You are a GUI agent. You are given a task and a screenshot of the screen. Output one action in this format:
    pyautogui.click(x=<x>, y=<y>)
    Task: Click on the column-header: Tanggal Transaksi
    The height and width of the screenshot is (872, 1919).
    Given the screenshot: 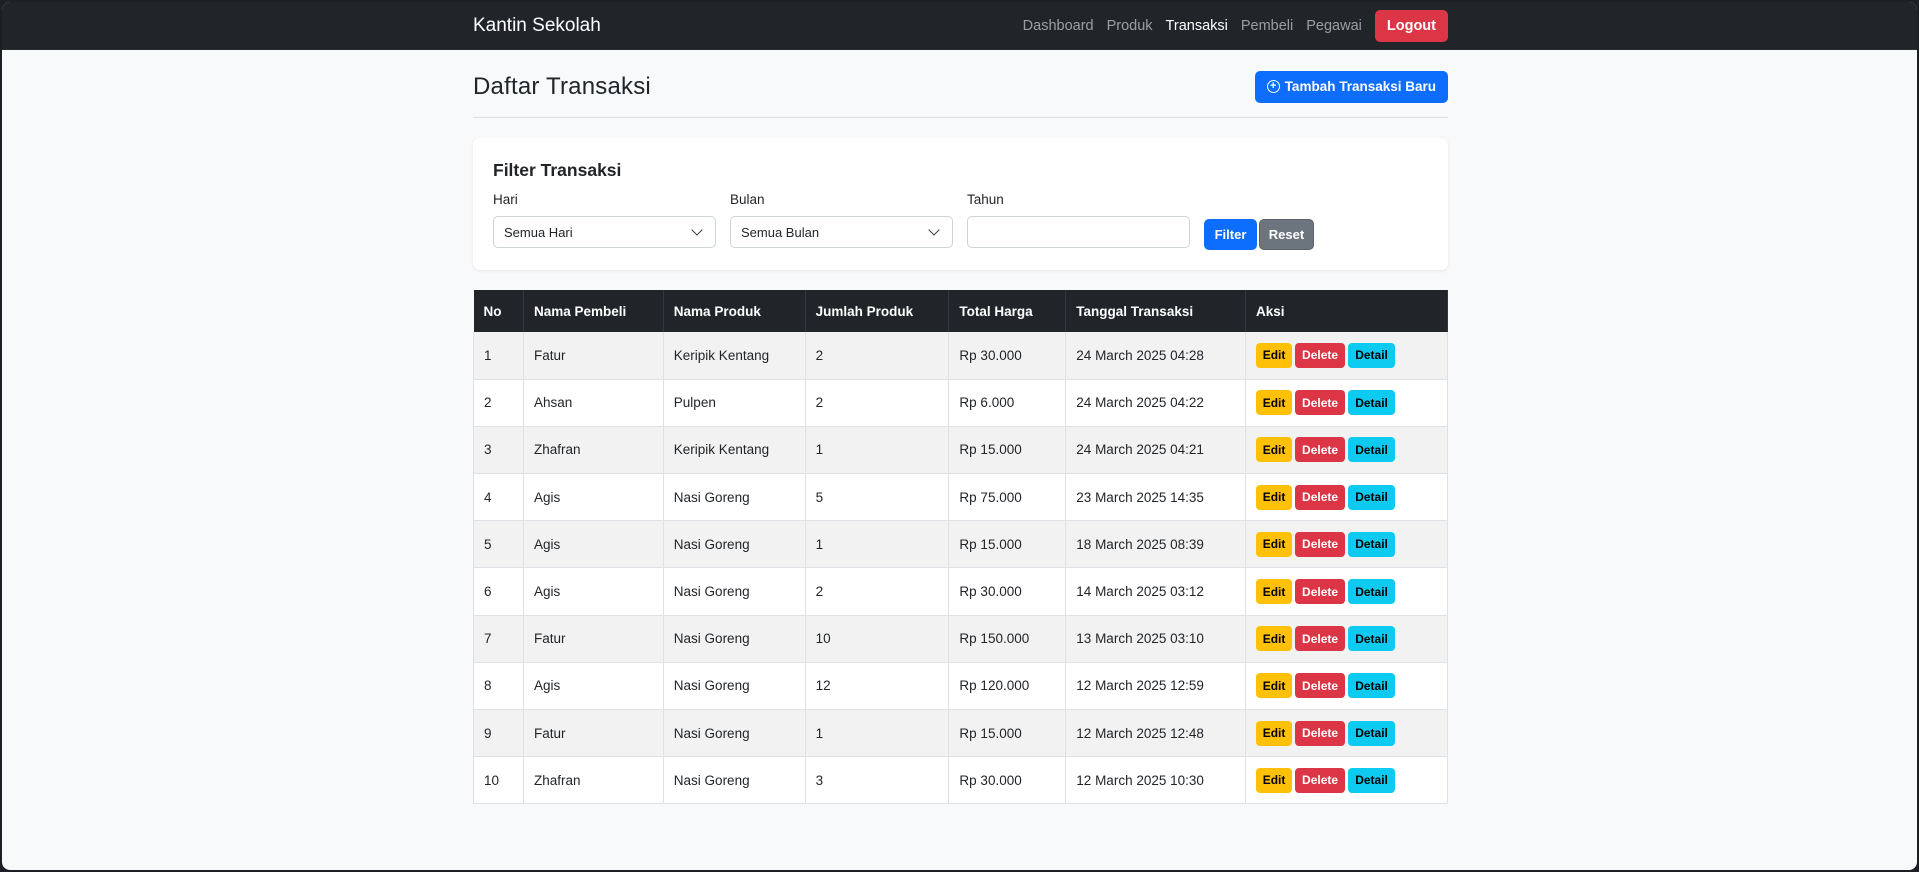 What is the action you would take?
    pyautogui.click(x=1156, y=311)
    